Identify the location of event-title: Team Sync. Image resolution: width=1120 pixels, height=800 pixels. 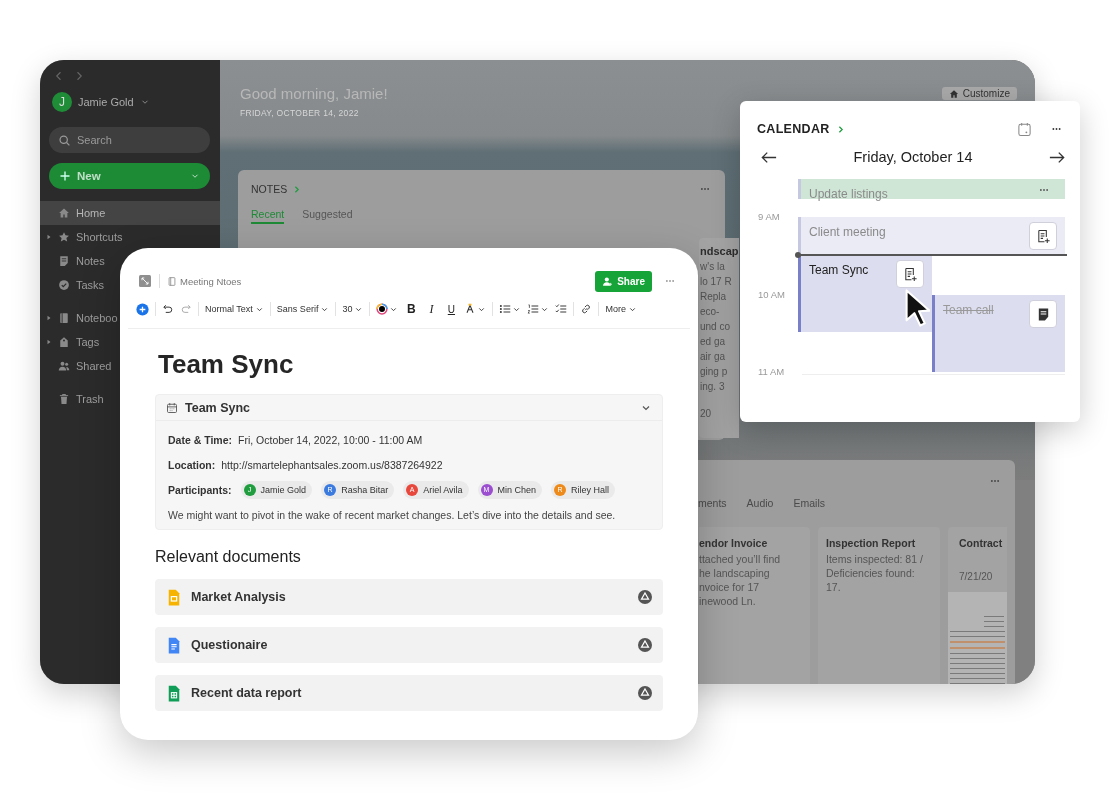
(839, 270).